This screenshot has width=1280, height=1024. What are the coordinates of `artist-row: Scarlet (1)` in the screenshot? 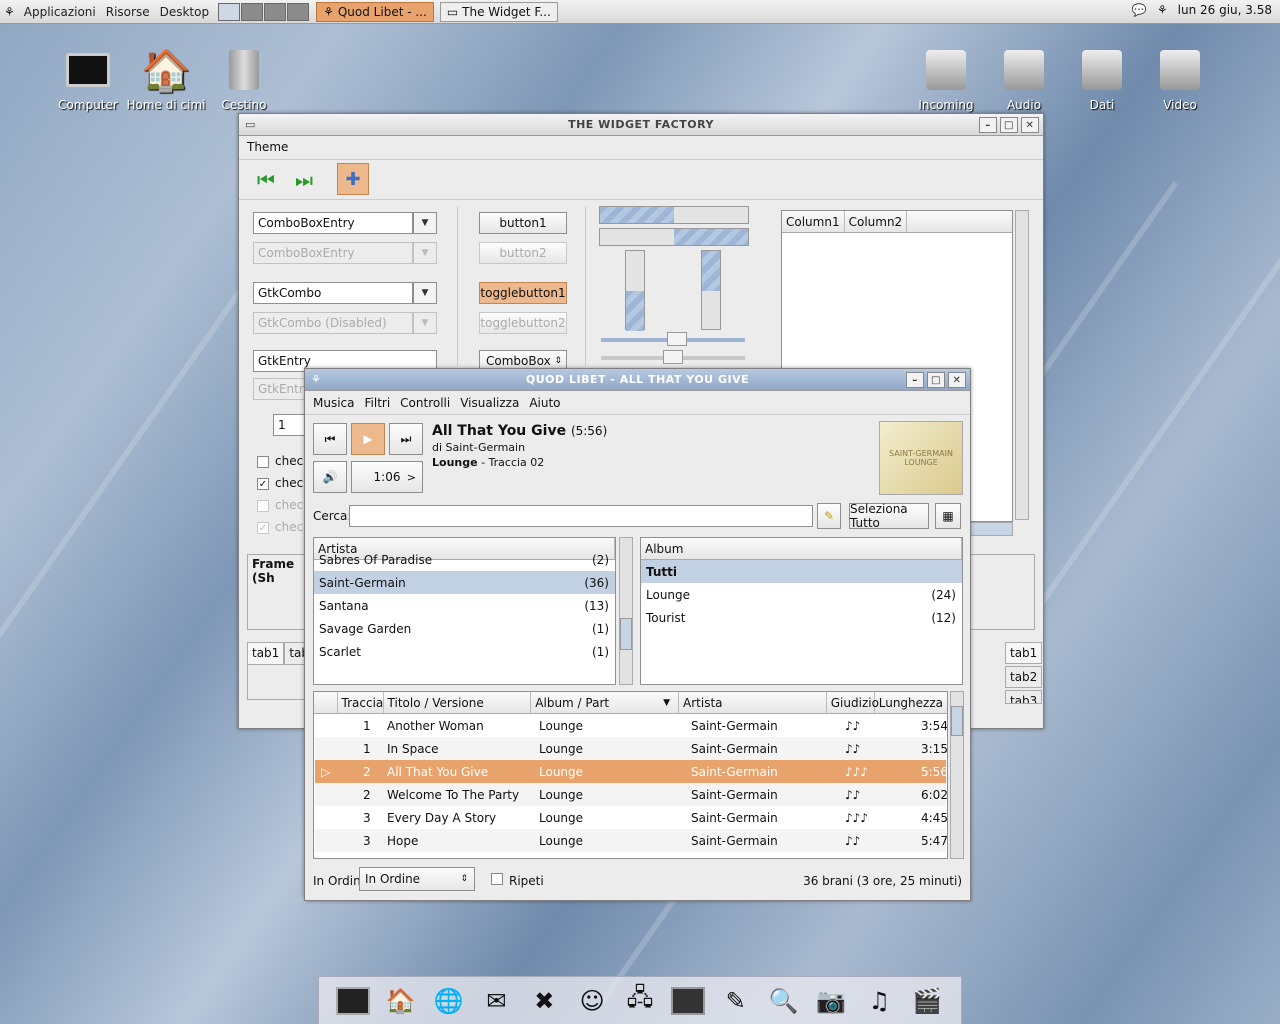 It's located at (464, 651).